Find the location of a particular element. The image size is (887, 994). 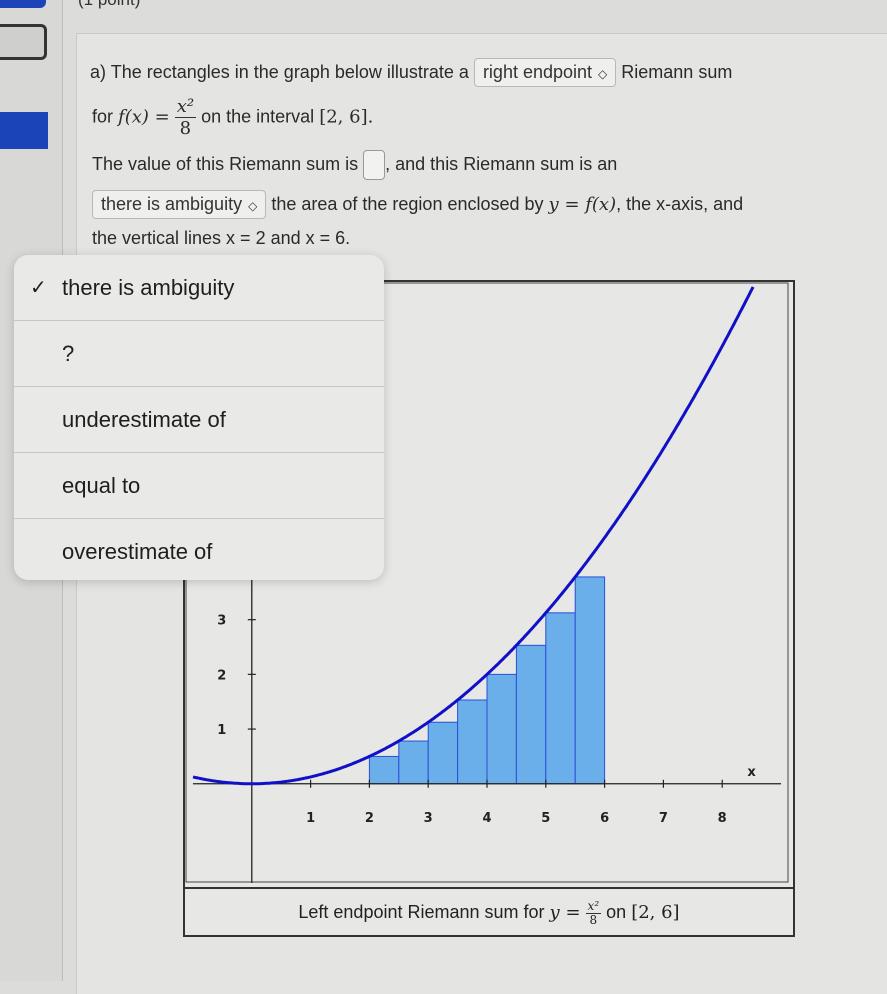

question-text: The value of this Riemann sum is is located at coordinates (225, 163).